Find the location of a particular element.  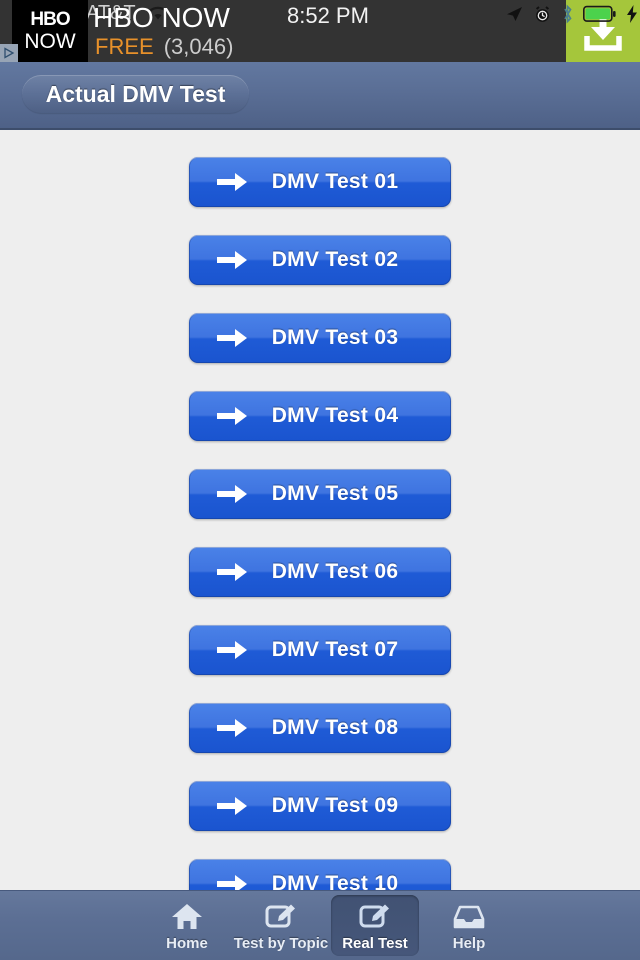

test-button: DMV Test 10 is located at coordinates (320, 874).